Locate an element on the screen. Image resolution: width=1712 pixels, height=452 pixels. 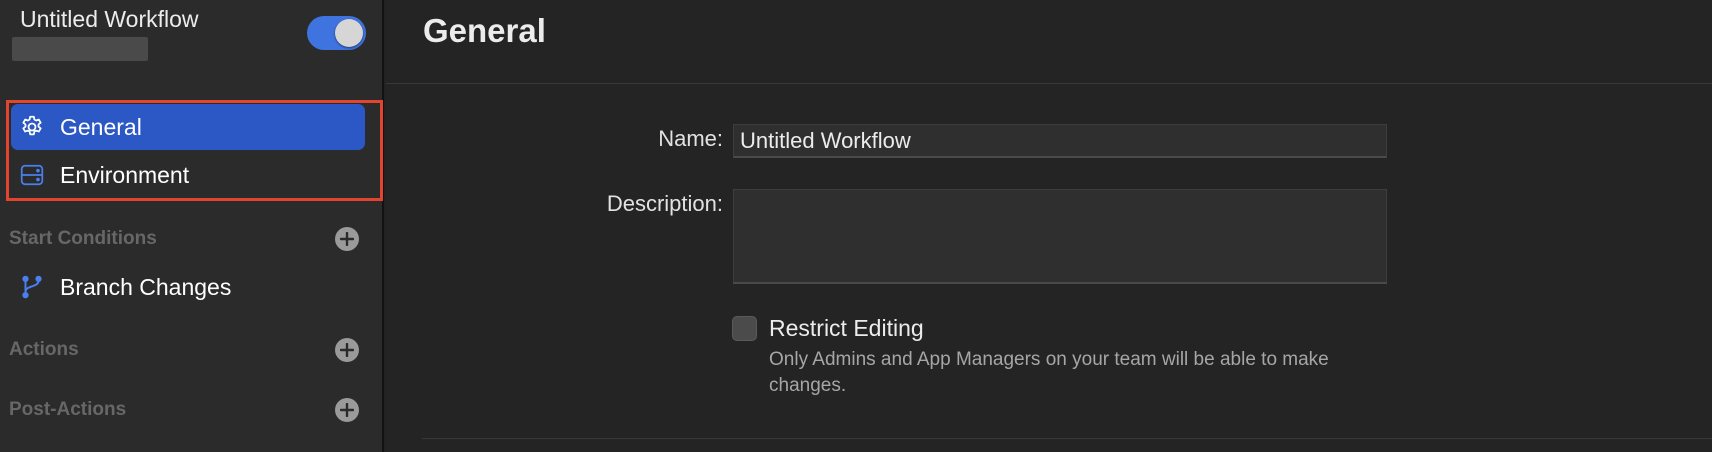
toggle-knob is located at coordinates (349, 33).